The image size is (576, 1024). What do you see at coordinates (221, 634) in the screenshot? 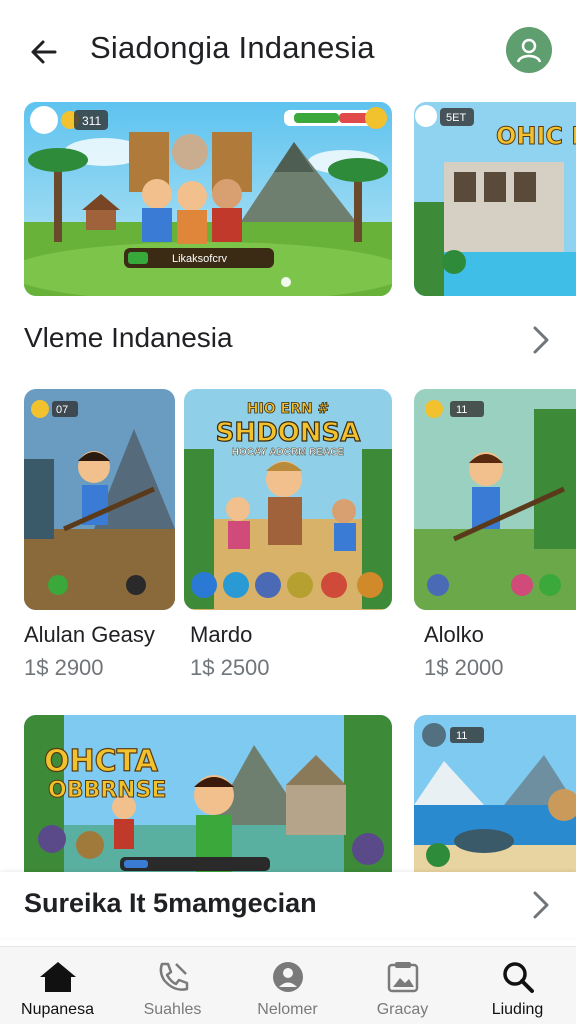
I see `game-name: Mardo` at bounding box center [221, 634].